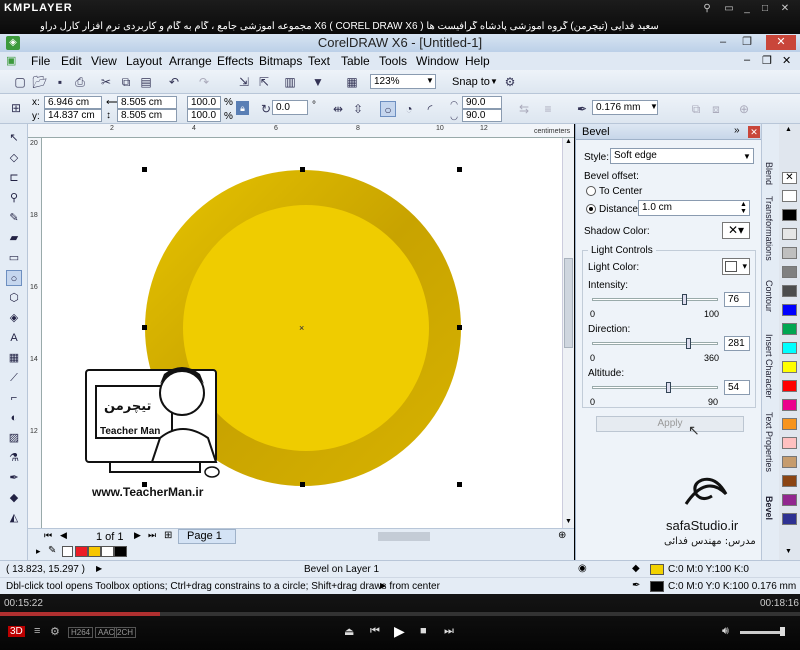  What do you see at coordinates (471, 82) in the screenshot?
I see `snap-to-button: Snap to` at bounding box center [471, 82].